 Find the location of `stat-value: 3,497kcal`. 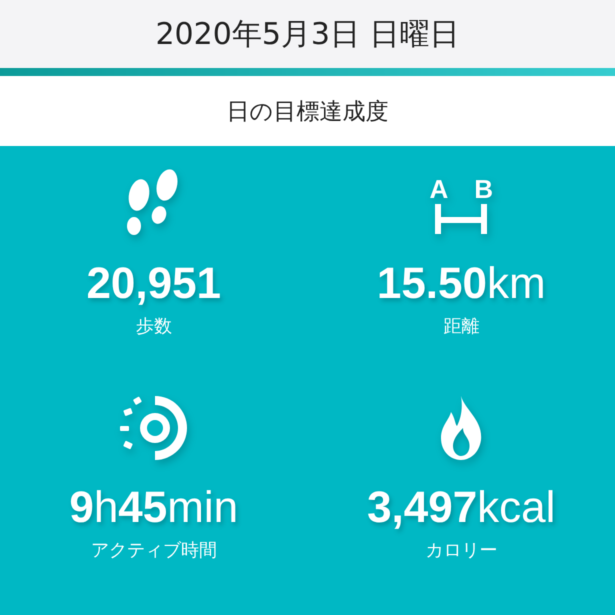

stat-value: 3,497kcal is located at coordinates (461, 508).